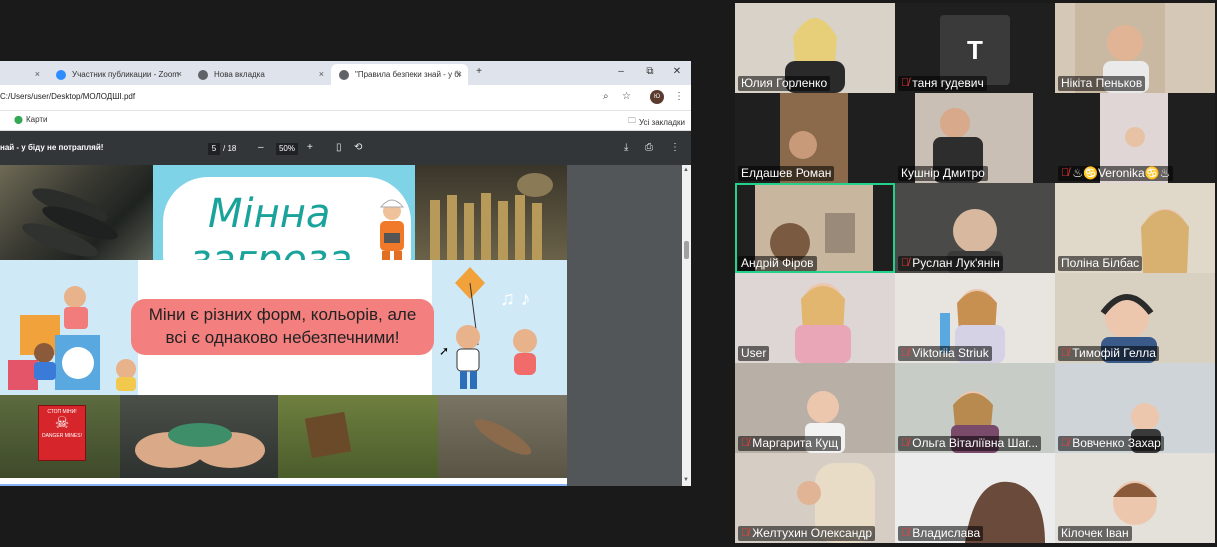  I want to click on bookmark-all: 🗀 Усі закладки, so click(656, 122).